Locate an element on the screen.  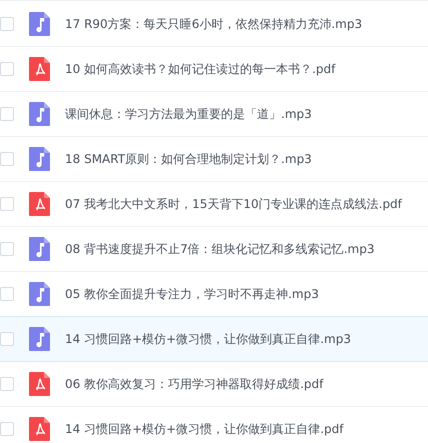
file-name: 08 背书速度提升不止7倍：组块化记忆和多线索记忆.mp3 is located at coordinates (219, 249).